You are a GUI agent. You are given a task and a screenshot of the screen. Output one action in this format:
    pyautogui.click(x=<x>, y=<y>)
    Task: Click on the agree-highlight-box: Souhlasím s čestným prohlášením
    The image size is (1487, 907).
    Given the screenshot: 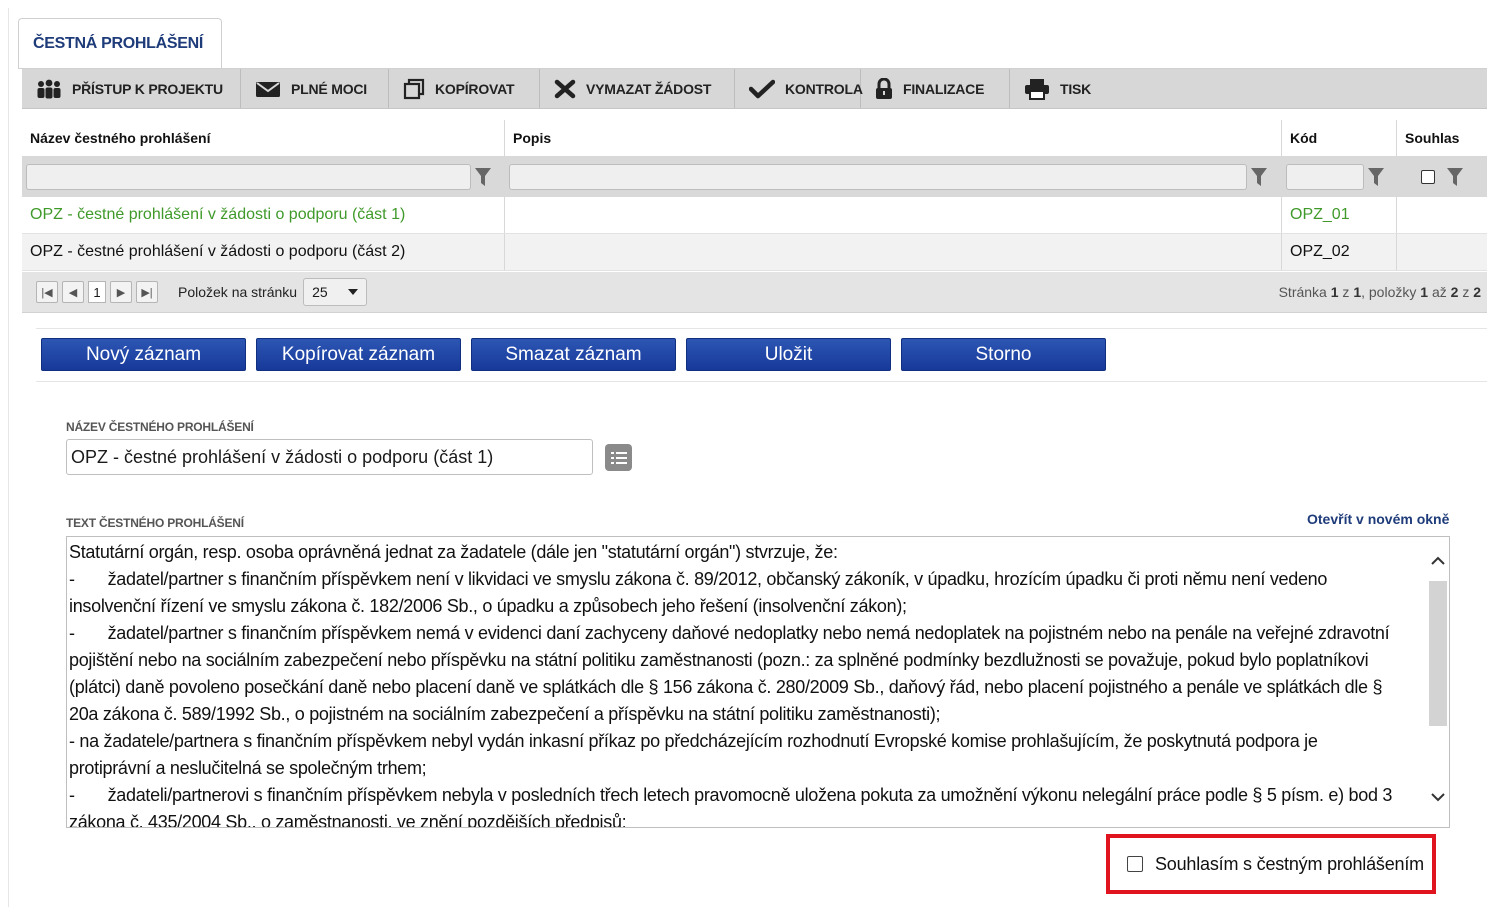 What is the action you would take?
    pyautogui.click(x=1271, y=864)
    